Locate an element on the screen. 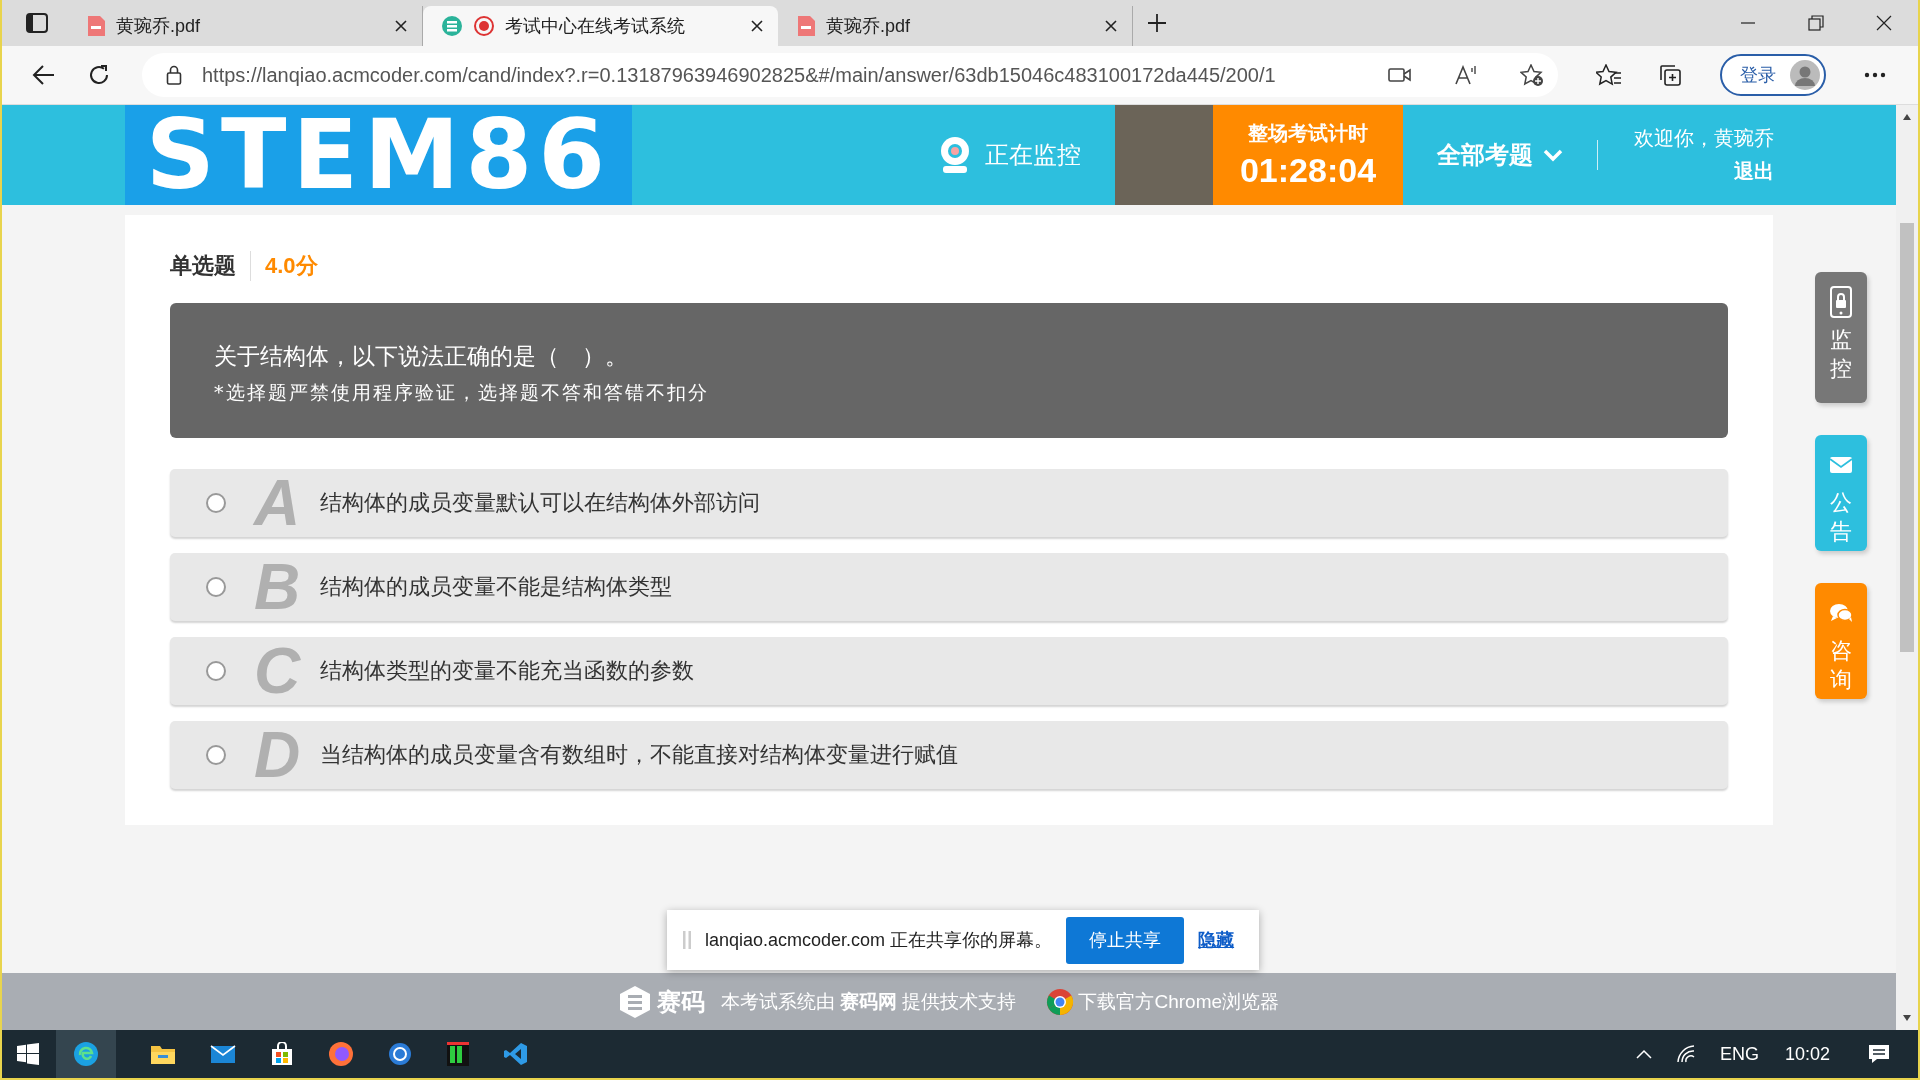  chevron-down-icon is located at coordinates (1553, 155).